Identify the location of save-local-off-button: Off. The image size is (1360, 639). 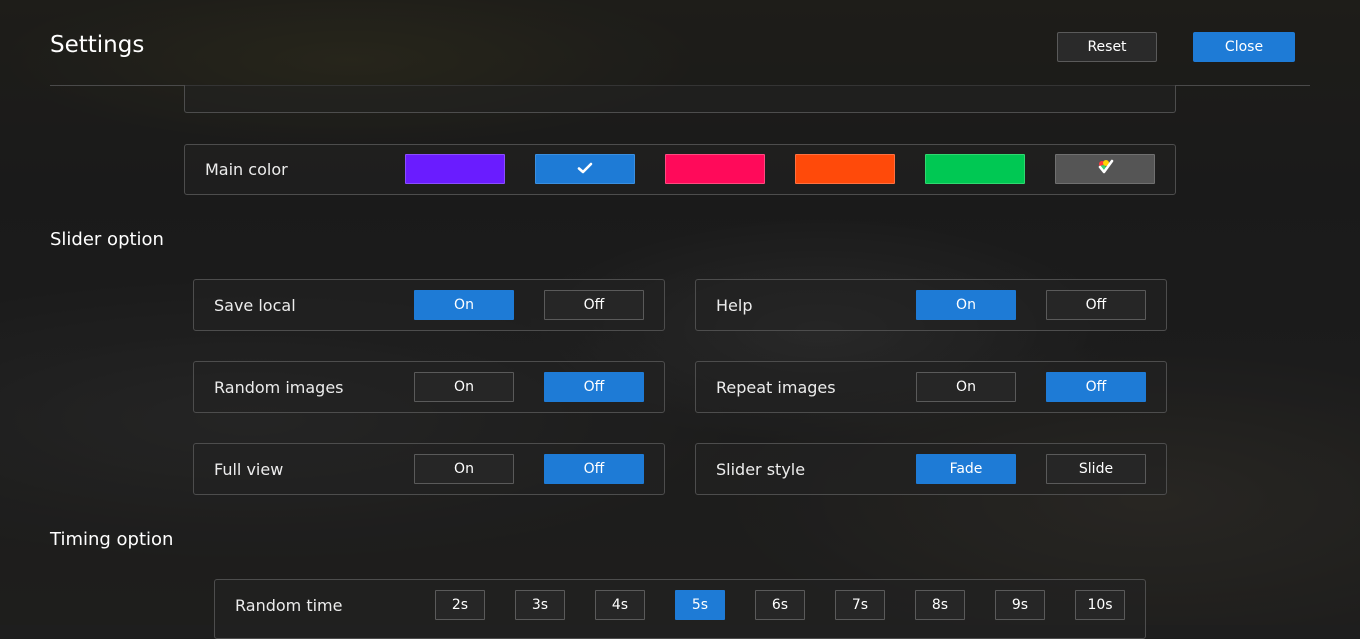
(594, 305).